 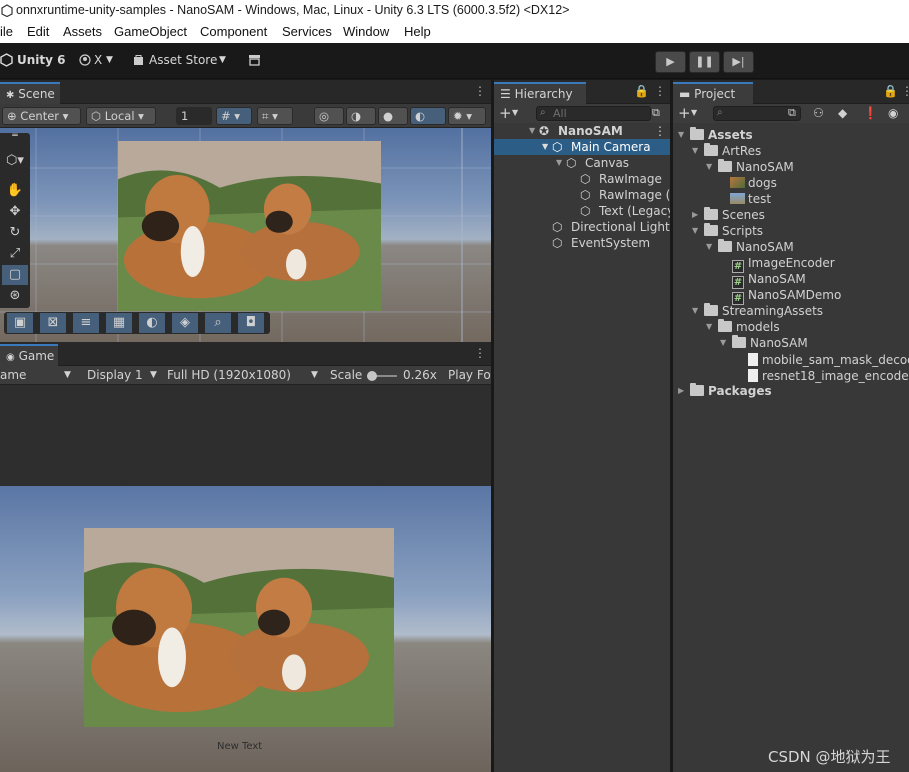 I want to click on tree-item-main-camera: ▼ ⬡ Main Camera, so click(x=582, y=147).